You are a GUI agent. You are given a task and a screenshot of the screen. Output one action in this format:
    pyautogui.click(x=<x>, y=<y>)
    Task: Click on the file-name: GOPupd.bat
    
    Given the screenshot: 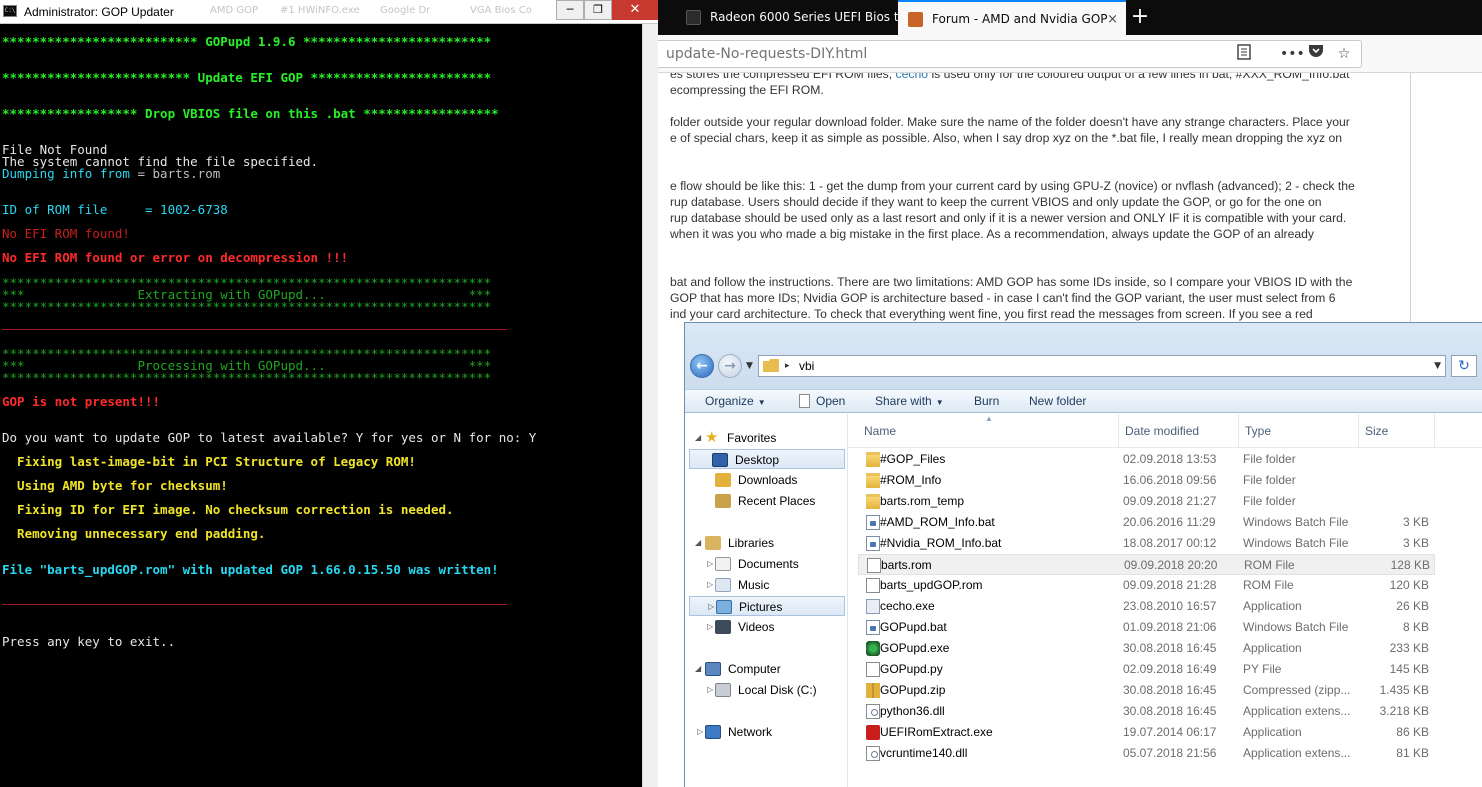 What is the action you would take?
    pyautogui.click(x=913, y=627)
    